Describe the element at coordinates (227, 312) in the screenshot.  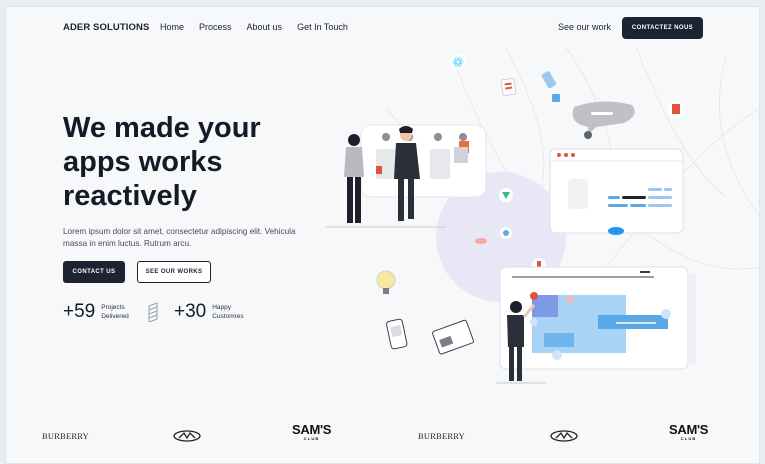
I see `stat-customers-label: Happy Customres` at that location.